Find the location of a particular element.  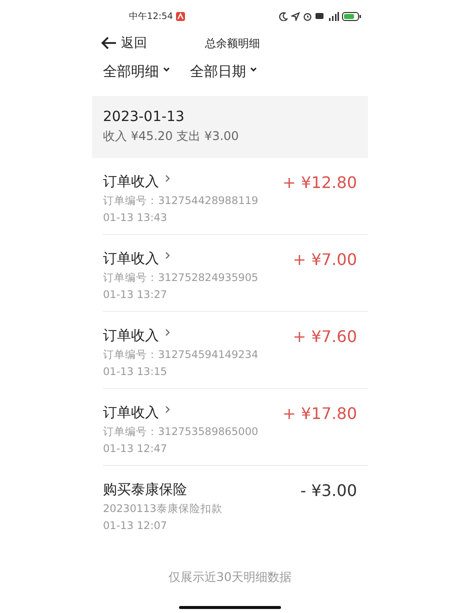

record-title: 购买泰康保险 is located at coordinates (145, 490).